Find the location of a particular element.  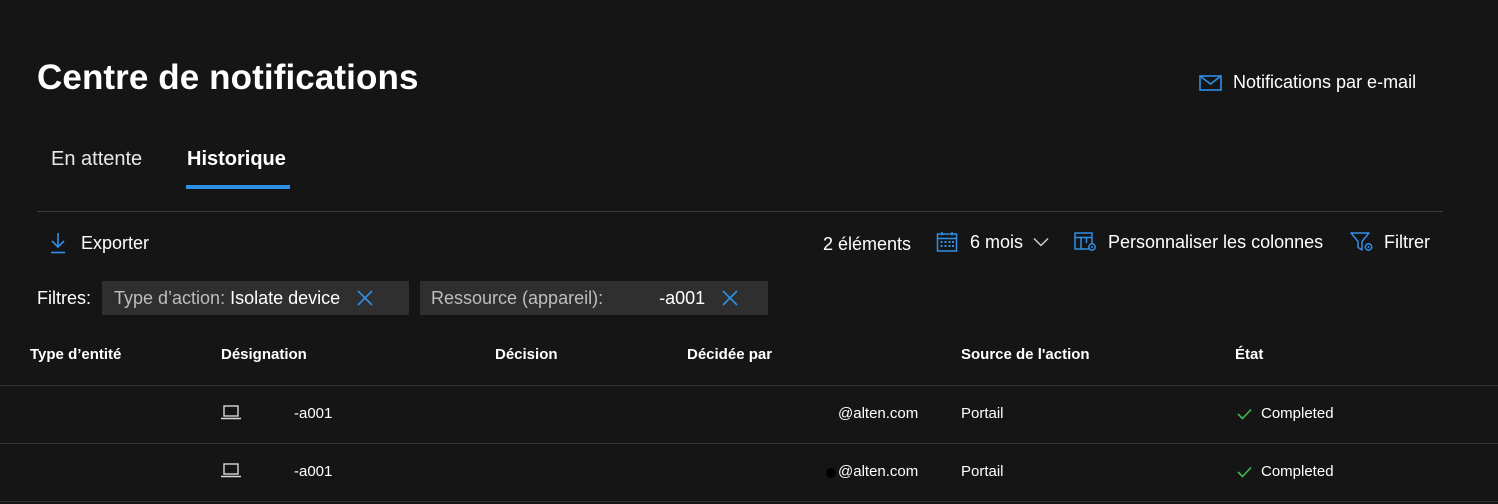

period-dropdown: 6 mois is located at coordinates (992, 242).